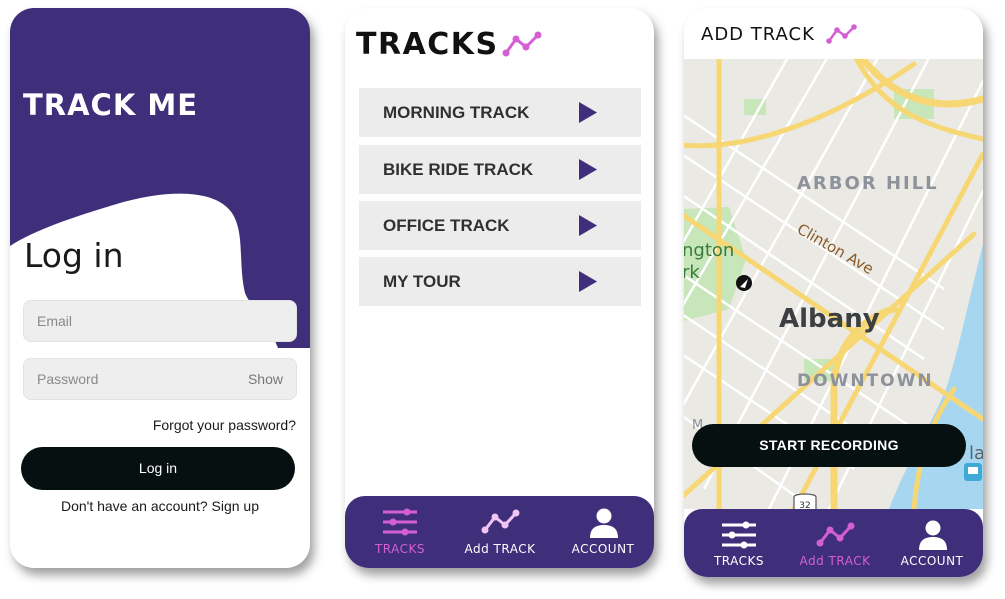 This screenshot has width=1005, height=599. Describe the element at coordinates (458, 169) in the screenshot. I see `track-label: BIKE RIDE TRACK` at that location.